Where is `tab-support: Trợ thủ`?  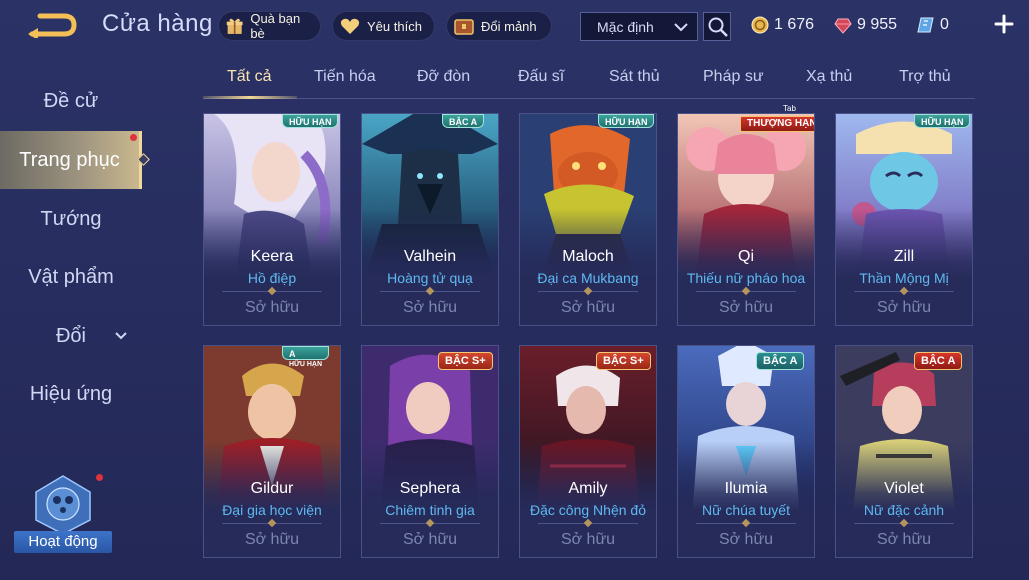 tab-support: Trợ thủ is located at coordinates (925, 77).